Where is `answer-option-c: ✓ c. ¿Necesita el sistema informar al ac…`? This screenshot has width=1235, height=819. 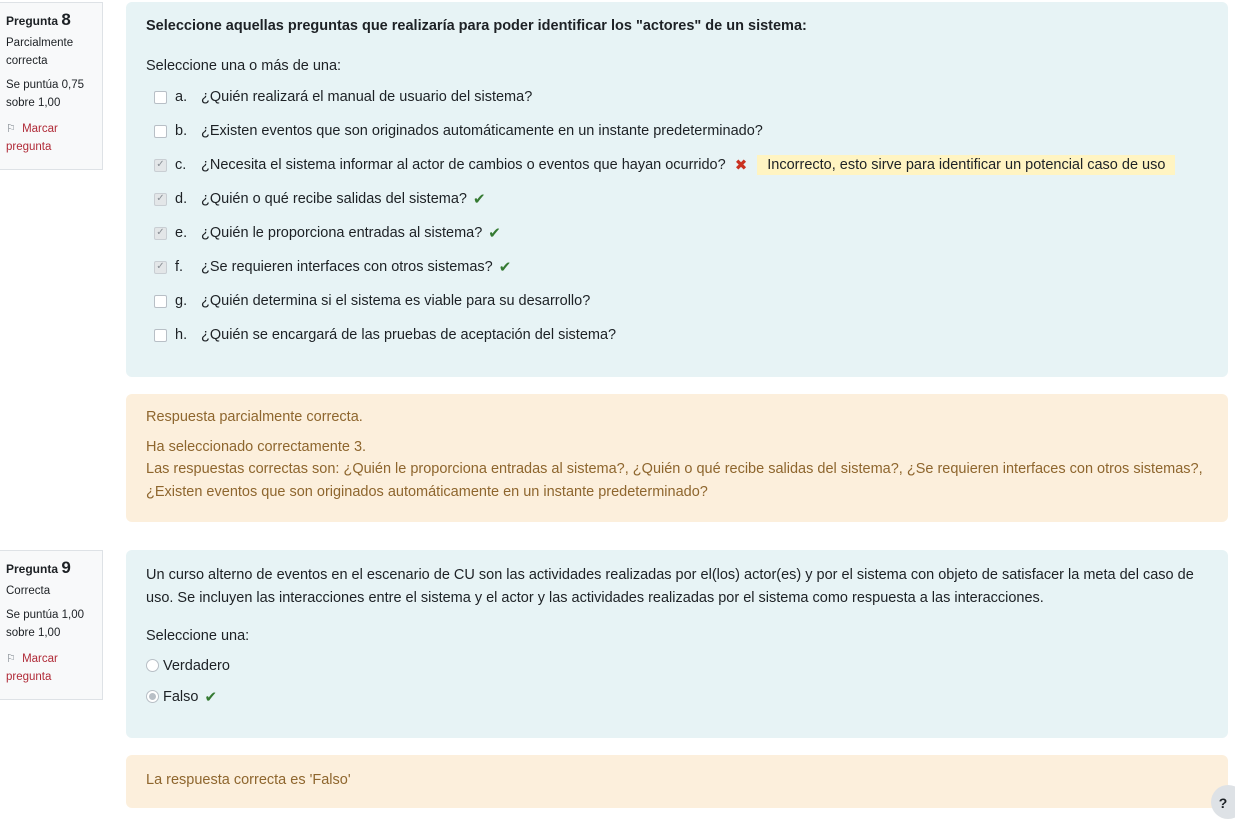 answer-option-c: ✓ c. ¿Necesita el sistema informar al ac… is located at coordinates (677, 165).